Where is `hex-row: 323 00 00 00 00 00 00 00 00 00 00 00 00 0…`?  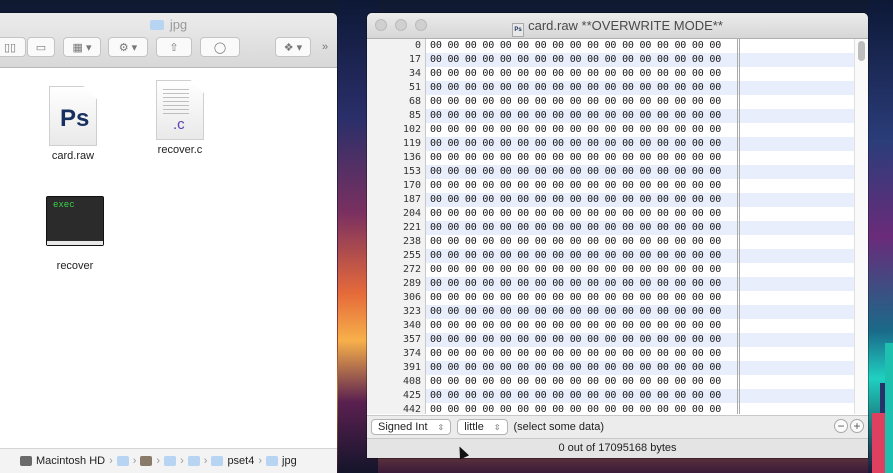 hex-row: 323 00 00 00 00 00 00 00 00 00 00 00 00 0… is located at coordinates (617, 312).